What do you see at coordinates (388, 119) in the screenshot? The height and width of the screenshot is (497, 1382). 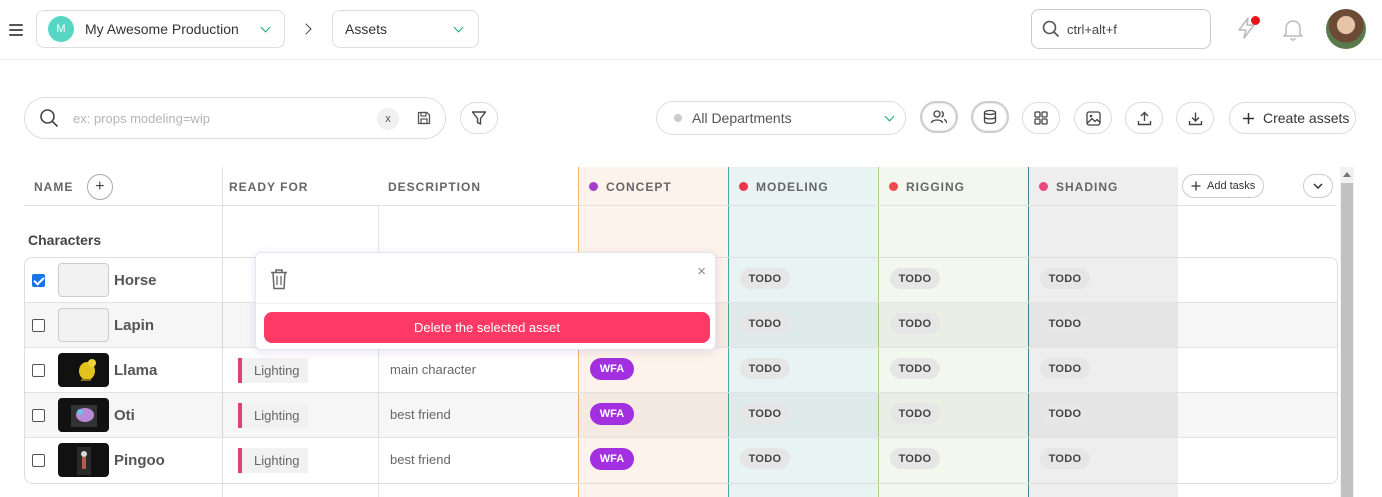 I see `clear-search-button: x` at bounding box center [388, 119].